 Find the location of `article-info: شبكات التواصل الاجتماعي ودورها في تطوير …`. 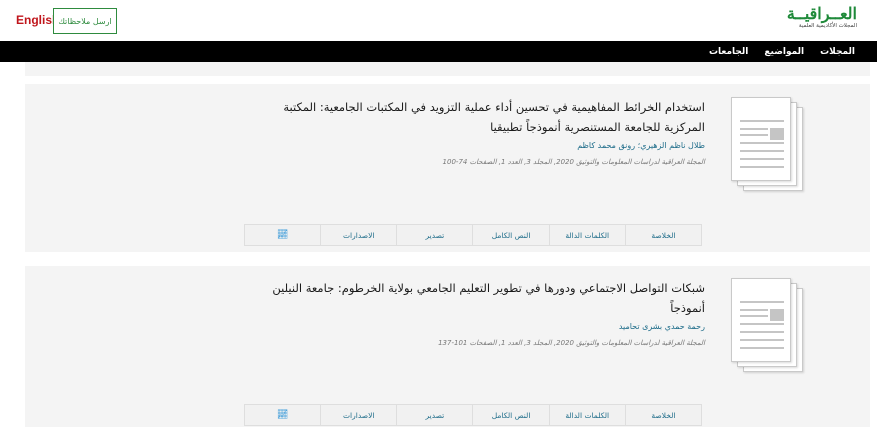

article-info: شبكات التواصل الاجتماعي ودورها في تطوير … is located at coordinates (475, 312).